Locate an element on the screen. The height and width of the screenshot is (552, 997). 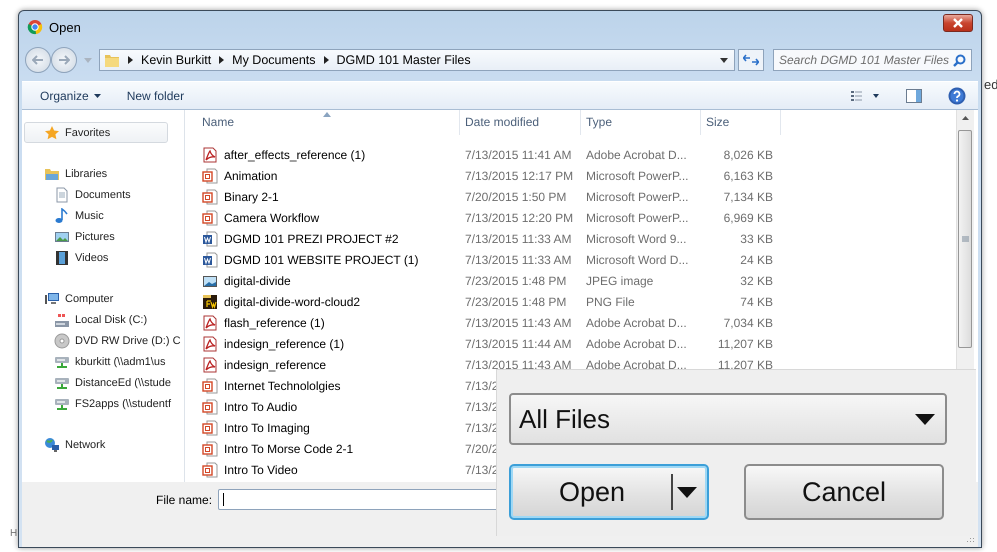
background-text: H is located at coordinates (14, 533).